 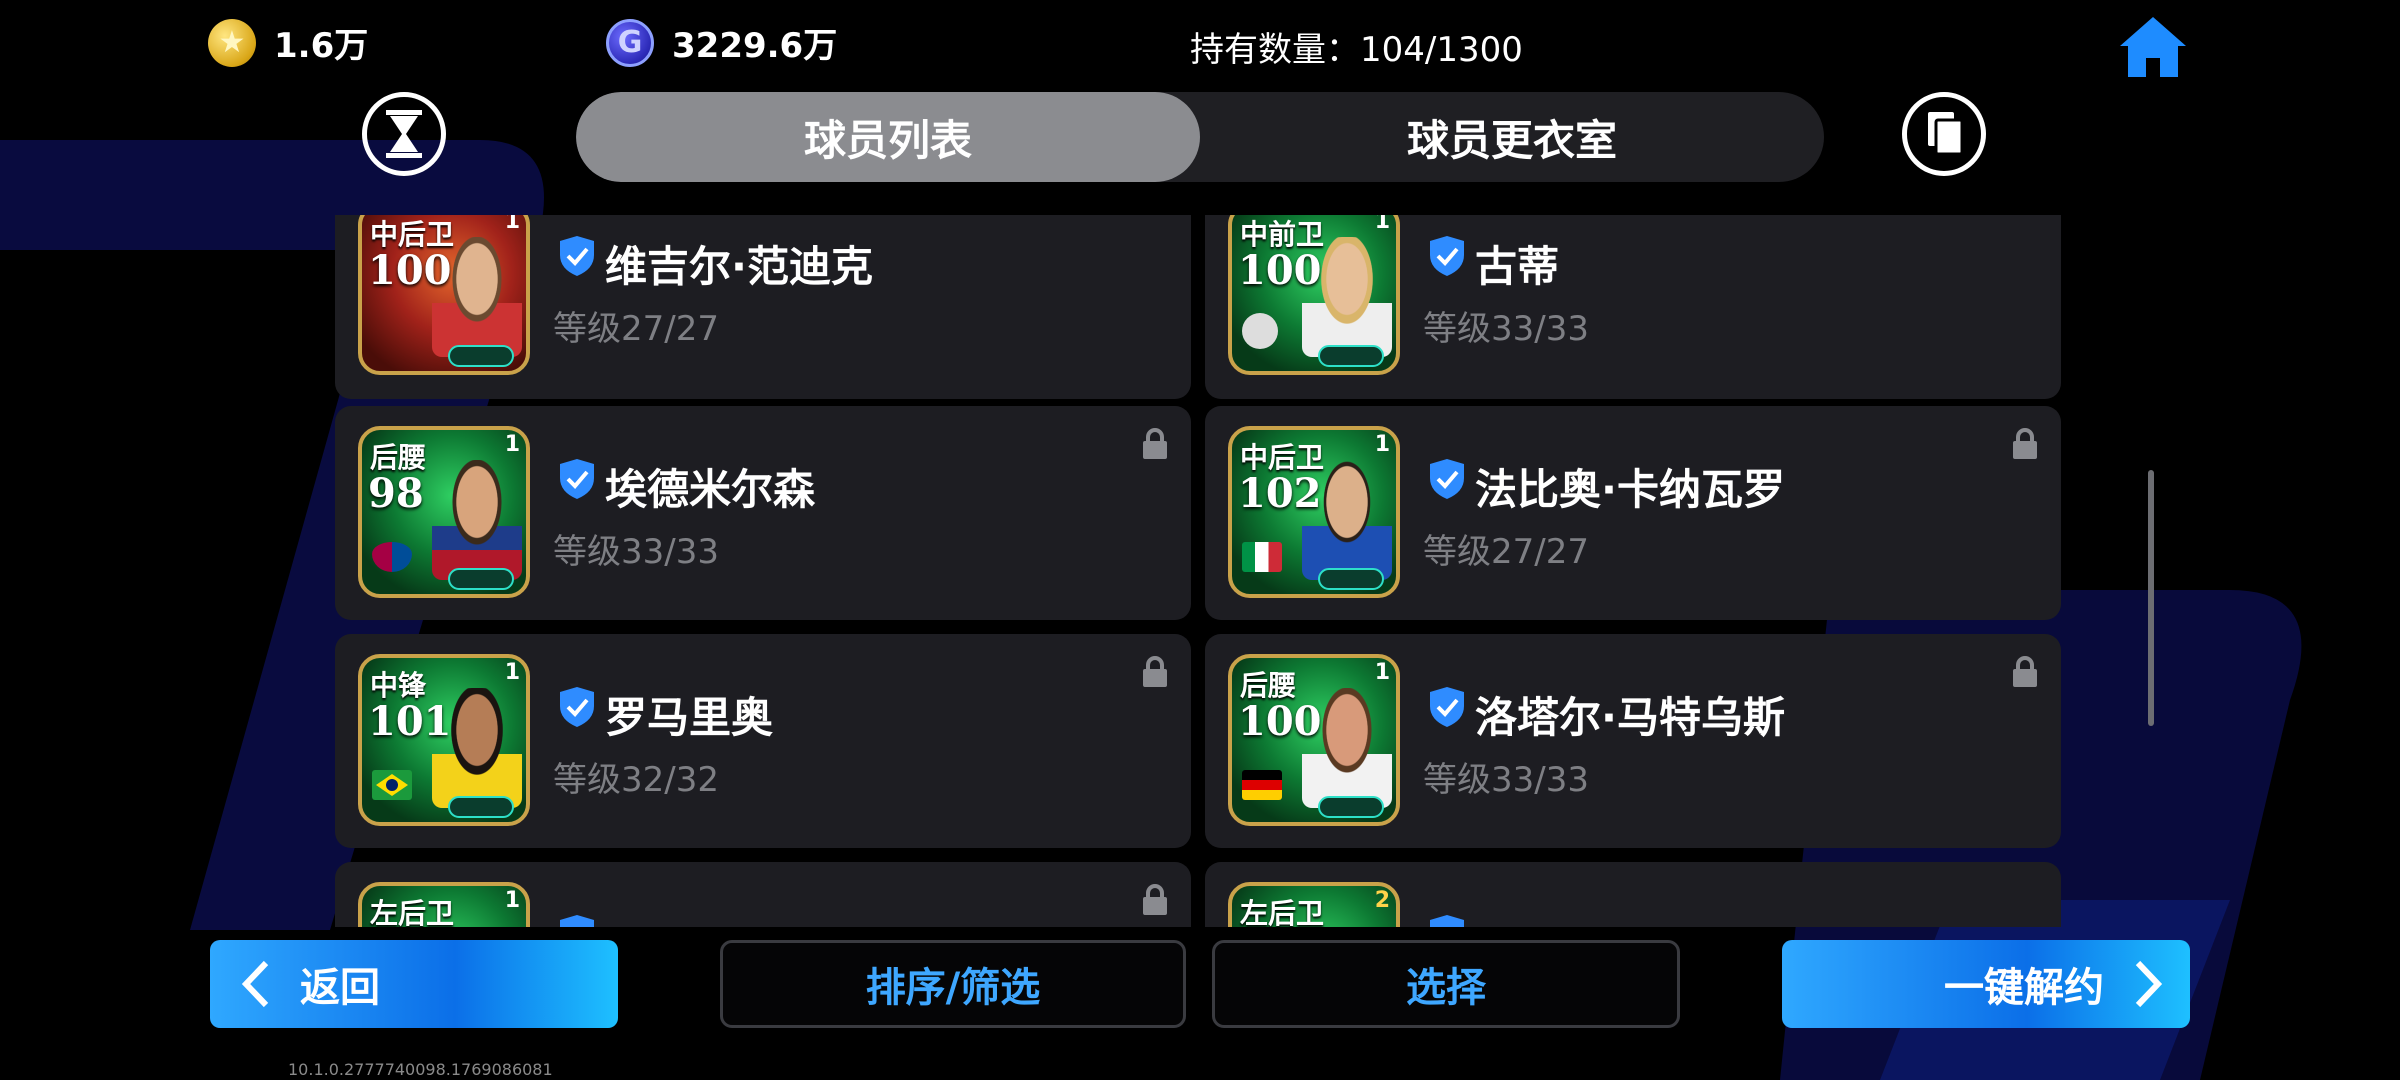 I want to click on player-card: 左后卫 2, so click(x=1633, y=894).